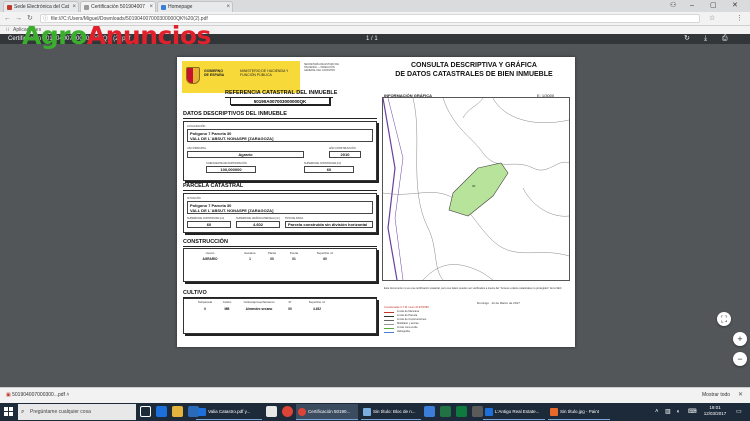 This screenshot has height=421, width=750. I want to click on sup-value: 60, so click(329, 169).